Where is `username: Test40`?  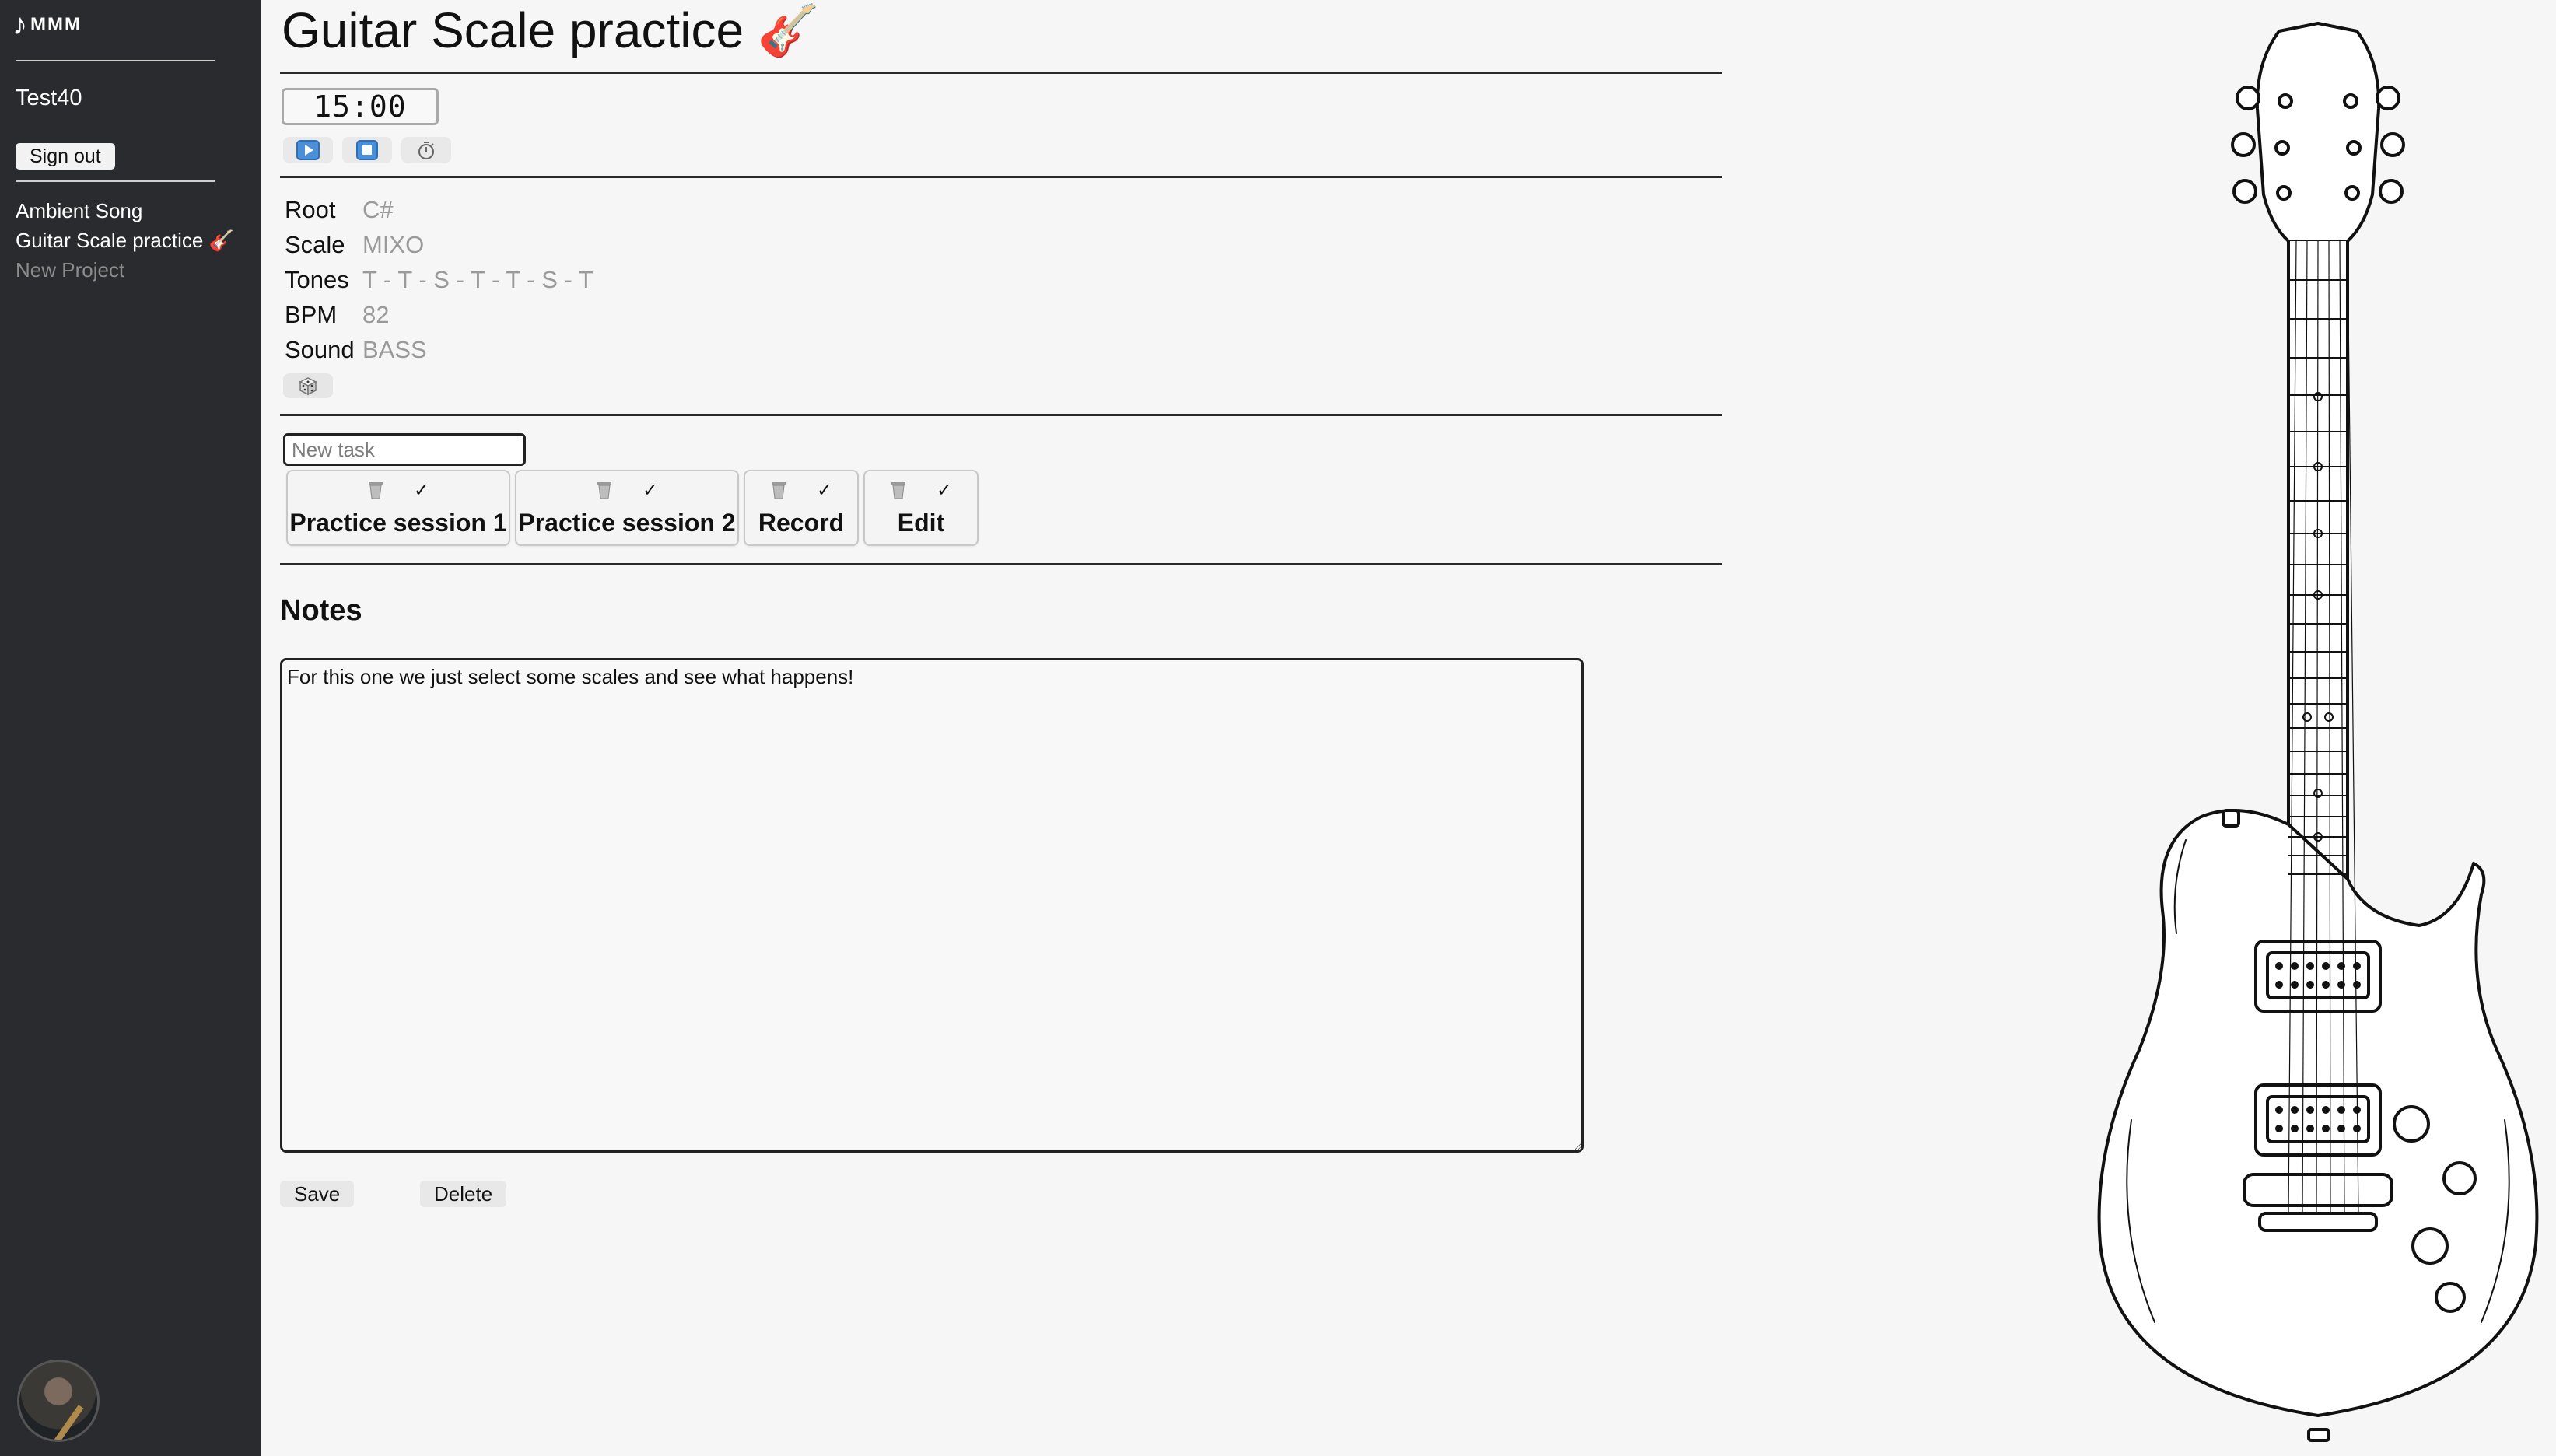
username: Test40 is located at coordinates (49, 98).